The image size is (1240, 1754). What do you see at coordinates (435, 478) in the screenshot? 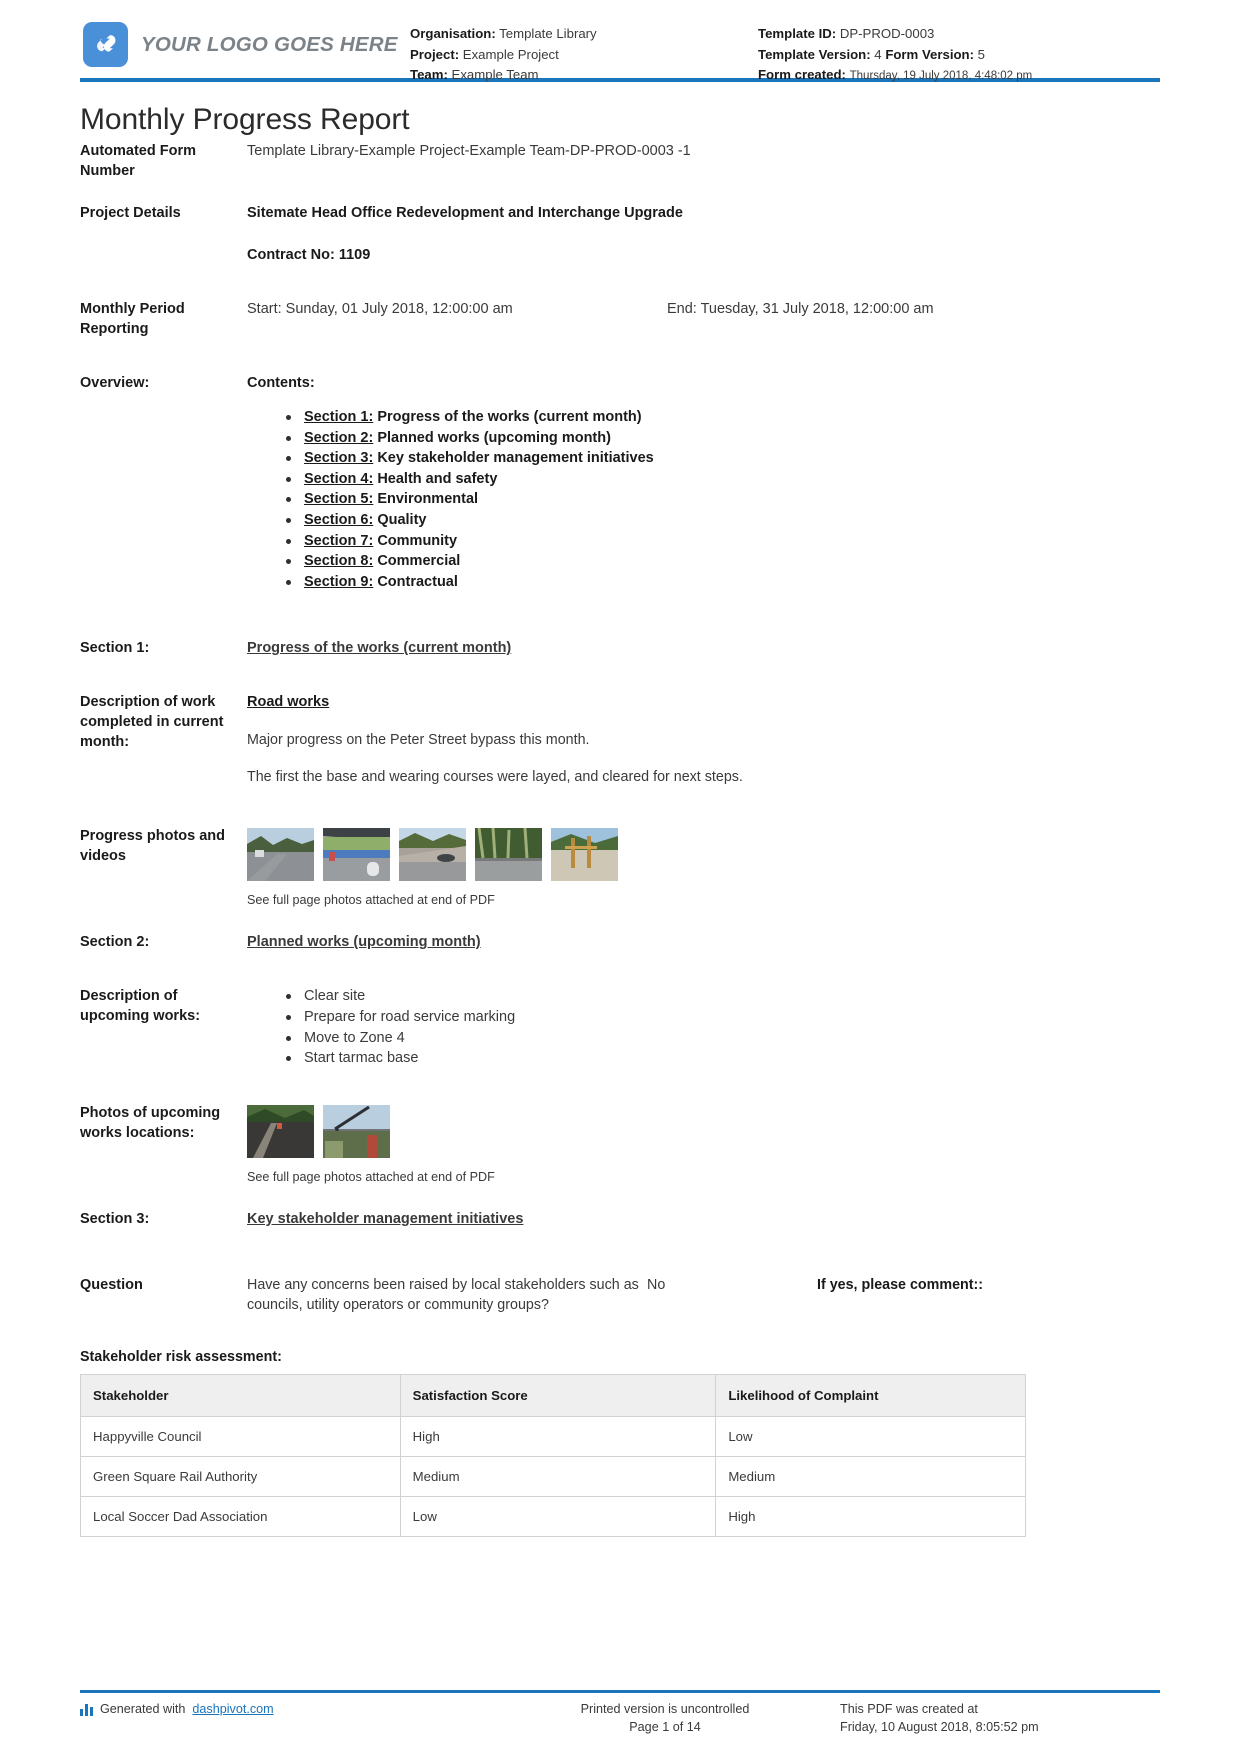
I see `contents-item-text: Health and safety` at bounding box center [435, 478].